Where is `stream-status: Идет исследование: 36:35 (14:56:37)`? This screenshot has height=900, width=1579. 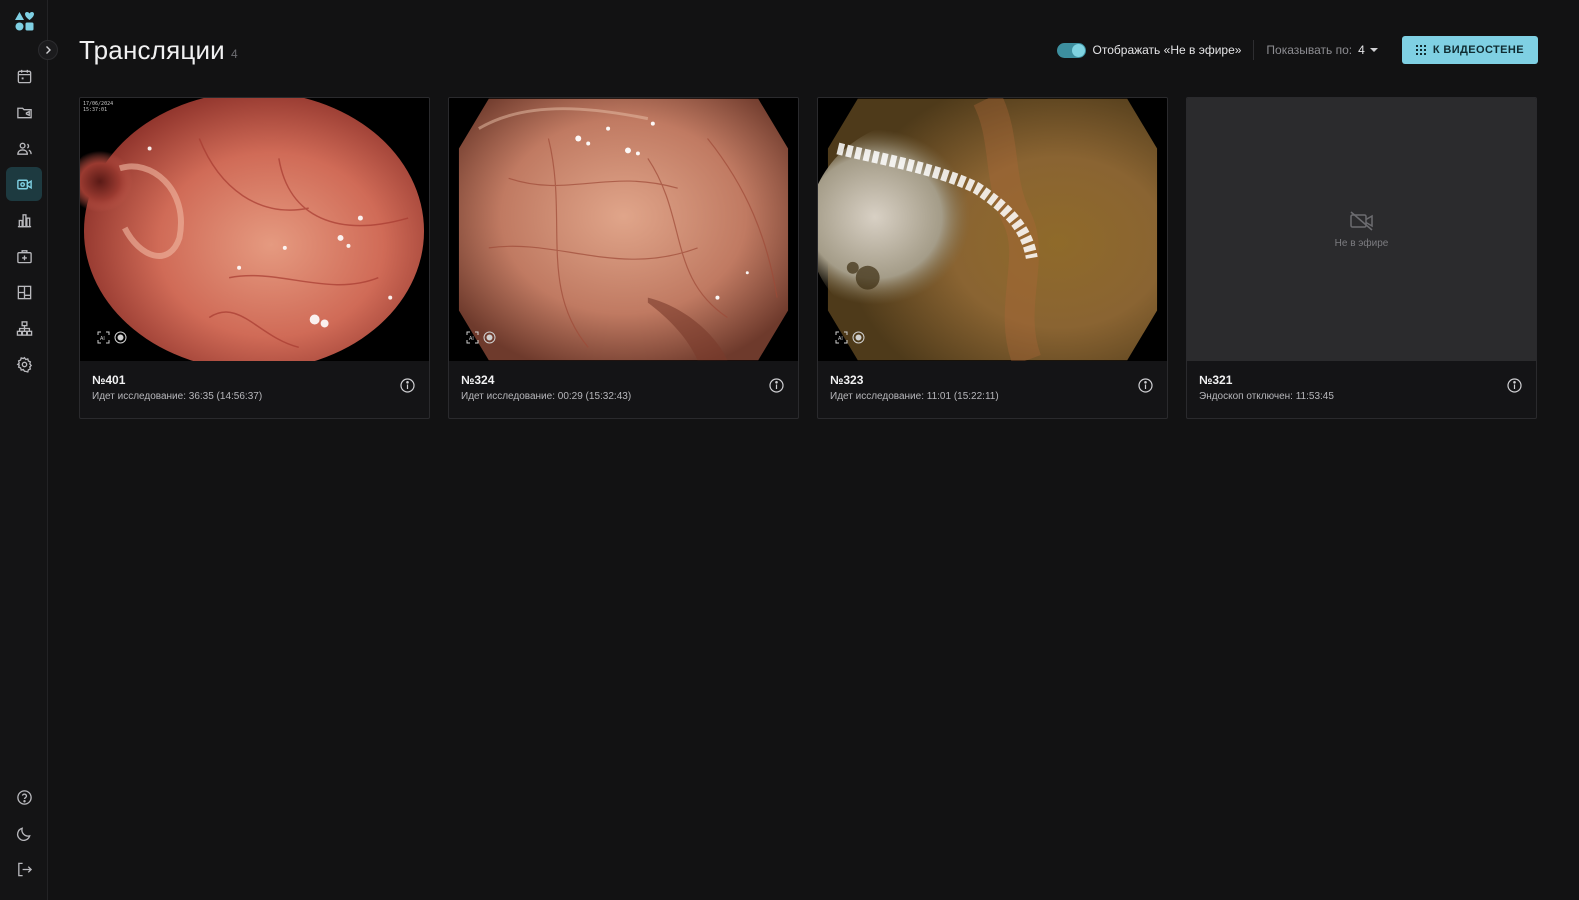
stream-status: Идет исследование: 36:35 (14:56:37) is located at coordinates (177, 396).